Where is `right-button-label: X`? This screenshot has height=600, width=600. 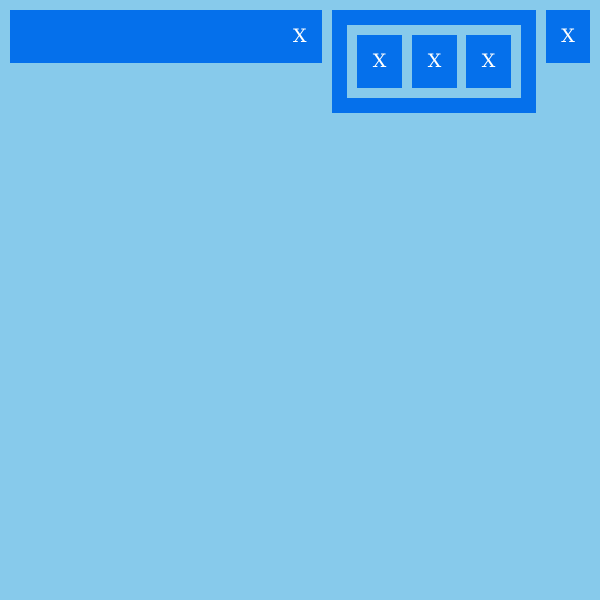
right-button-label: X is located at coordinates (568, 36).